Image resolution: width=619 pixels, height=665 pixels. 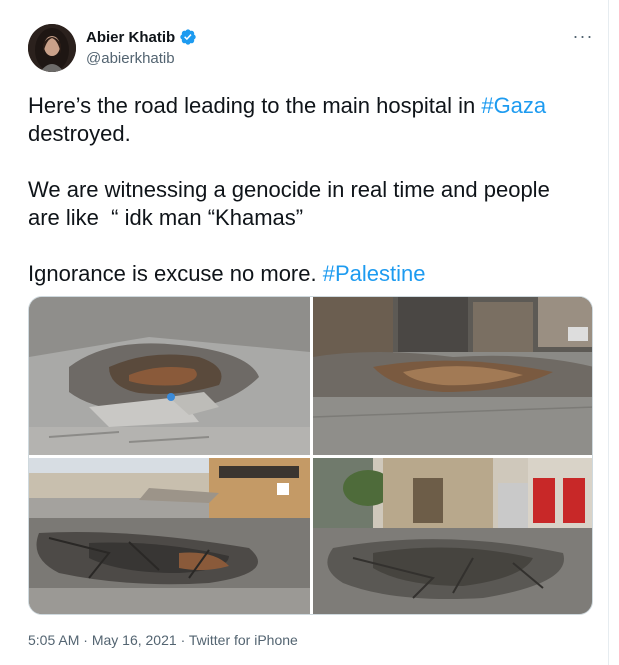 What do you see at coordinates (513, 105) in the screenshot?
I see `hashtag-gaza: #Gaza` at bounding box center [513, 105].